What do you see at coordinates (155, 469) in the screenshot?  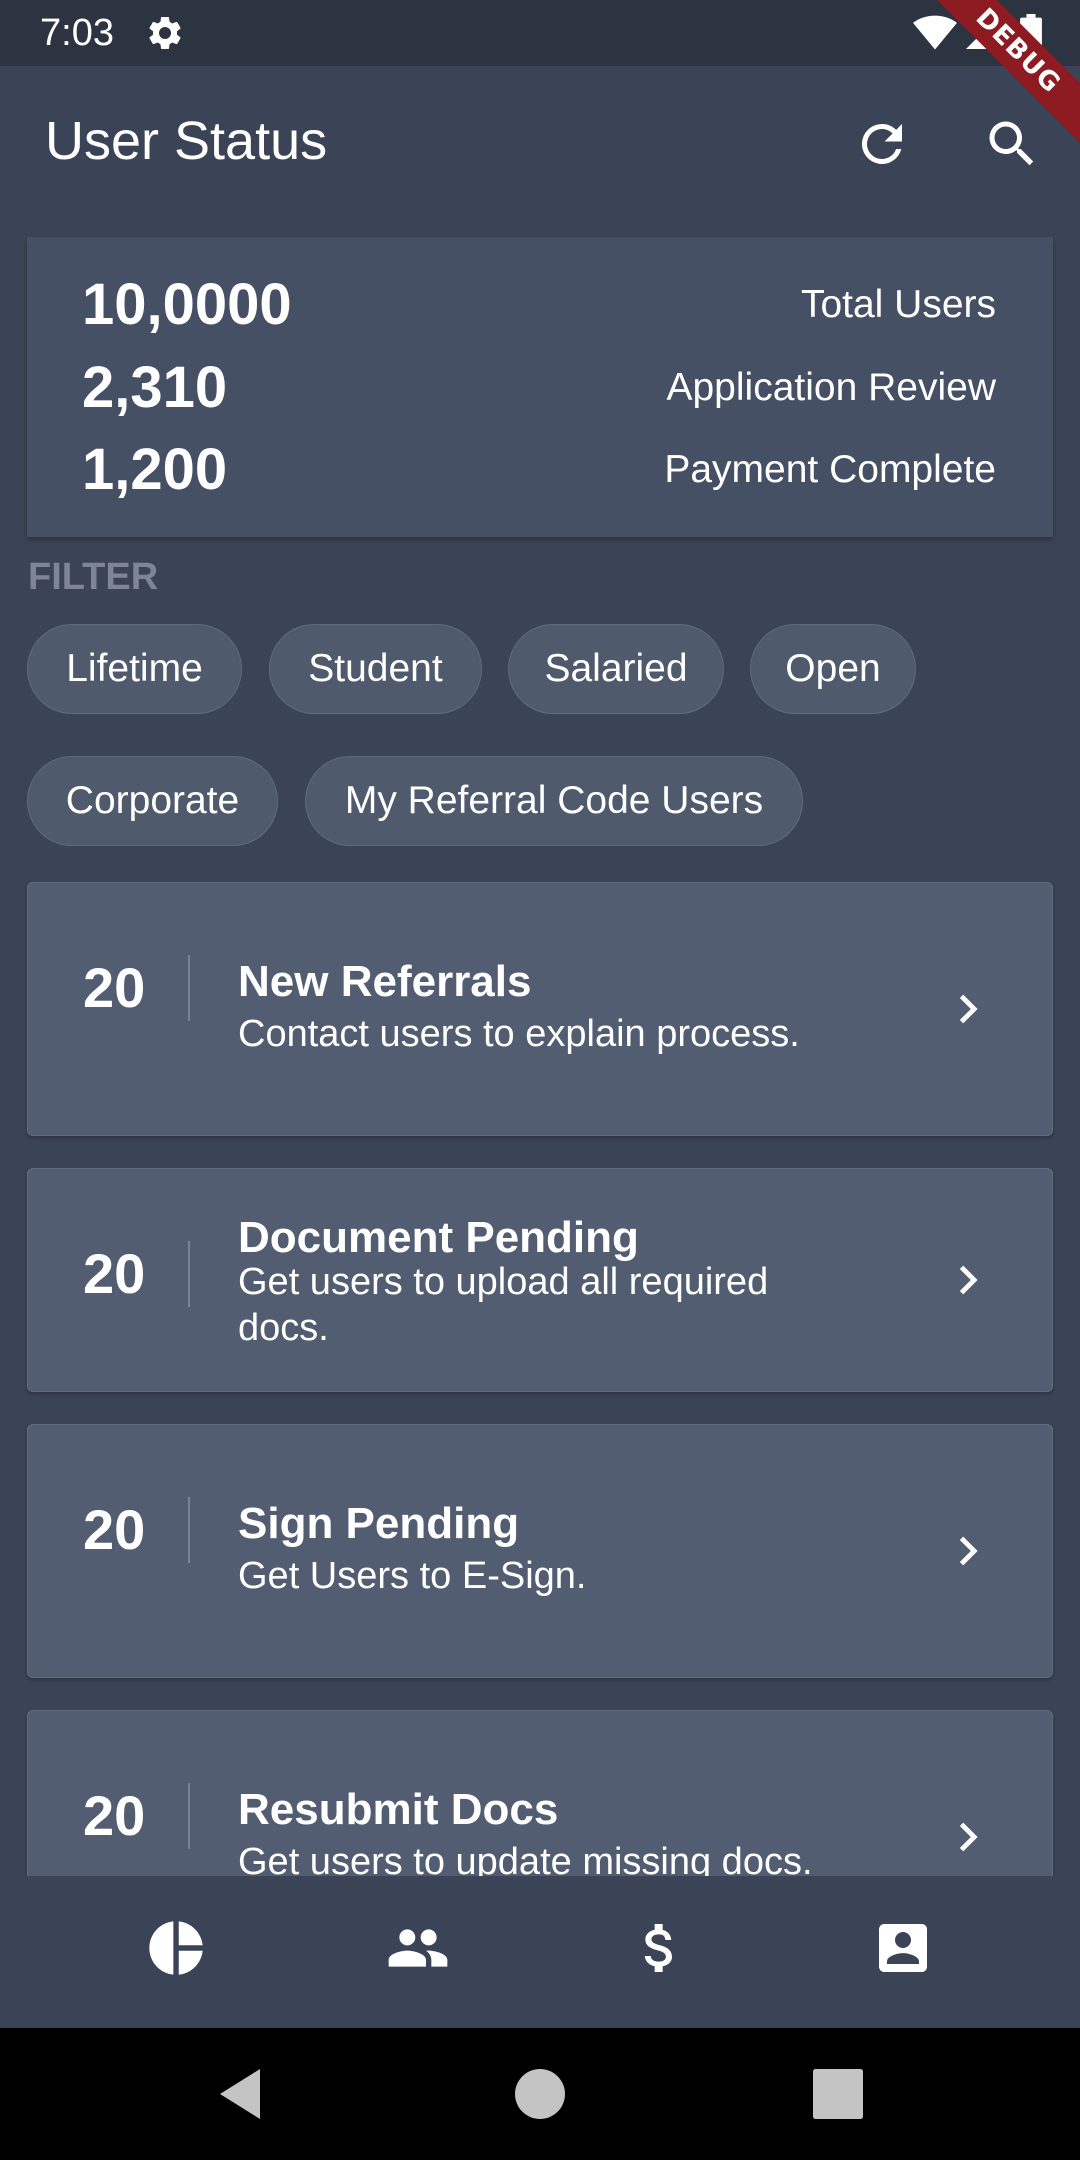 I see `stat-value: 1,200` at bounding box center [155, 469].